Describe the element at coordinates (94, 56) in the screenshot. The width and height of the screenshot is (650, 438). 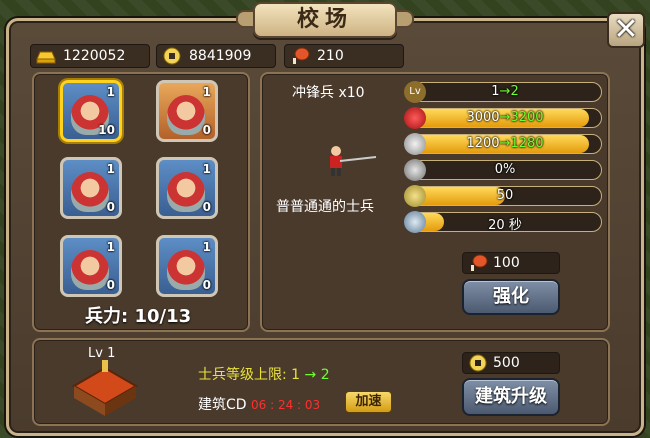
I see `gold-ingot-value: 1220052` at that location.